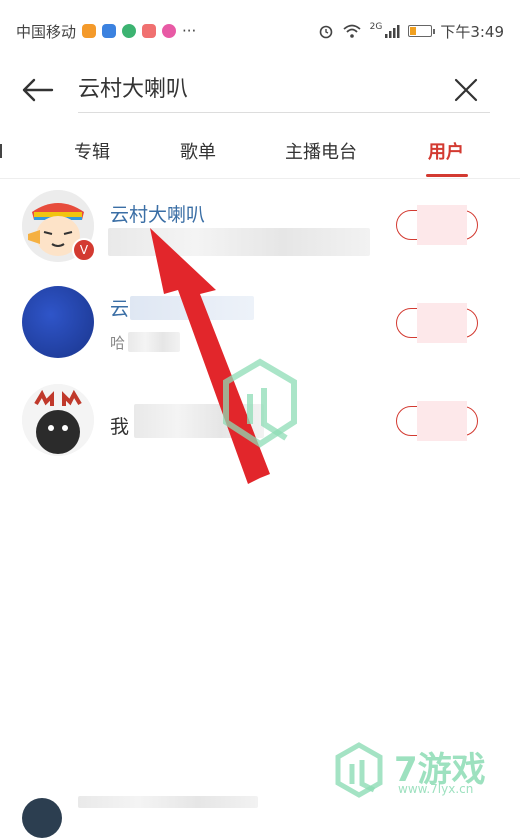 This screenshot has width=520, height=838. What do you see at coordinates (239, 242) in the screenshot?
I see `blurred-description` at bounding box center [239, 242].